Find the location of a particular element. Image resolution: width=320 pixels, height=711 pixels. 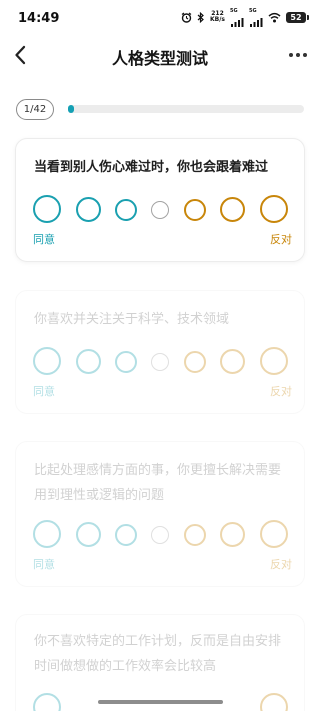

status-icons: 212 KB/s 5G 5G 52 is located at coordinates (245, 17).